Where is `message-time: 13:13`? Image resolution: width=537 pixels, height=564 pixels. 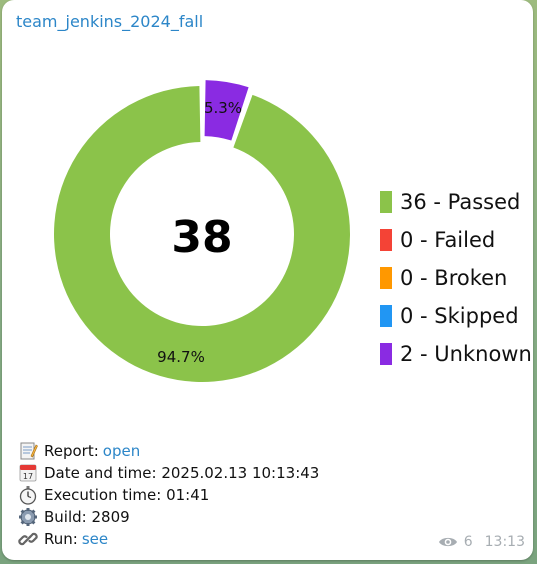
message-time: 13:13 is located at coordinates (504, 542).